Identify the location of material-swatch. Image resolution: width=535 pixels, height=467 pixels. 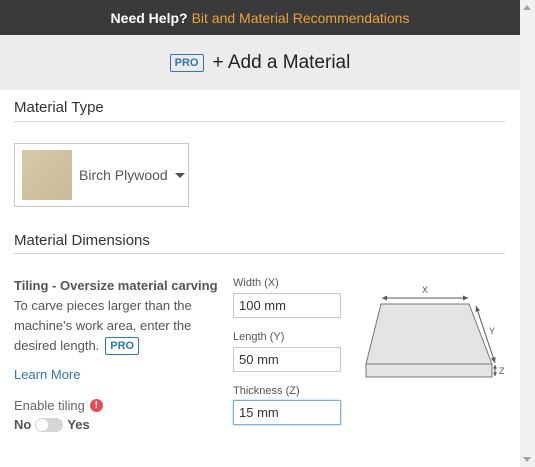
(47, 175).